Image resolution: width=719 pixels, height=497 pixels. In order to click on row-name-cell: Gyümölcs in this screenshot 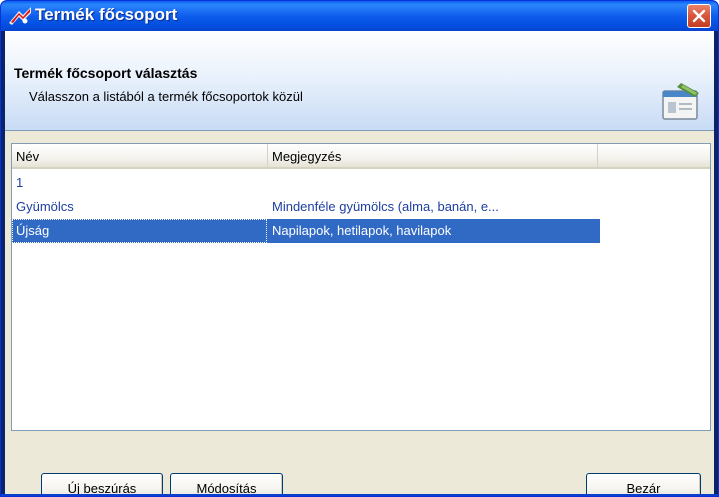, I will do `click(45, 206)`.